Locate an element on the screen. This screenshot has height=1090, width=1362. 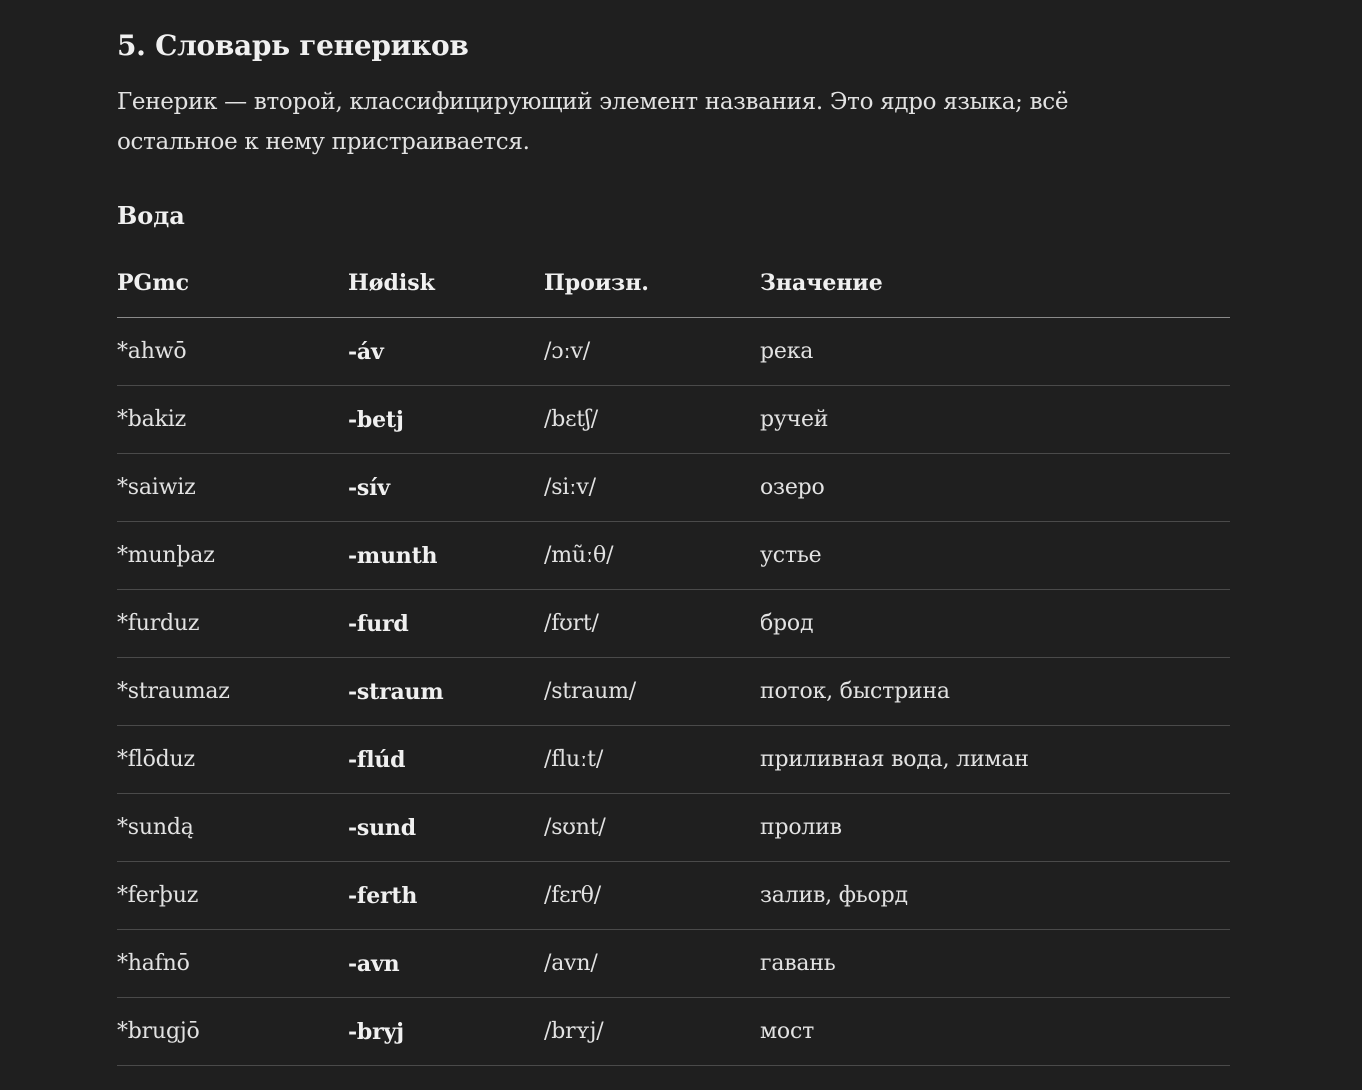
cell-meaning: гавань is located at coordinates (995, 963).